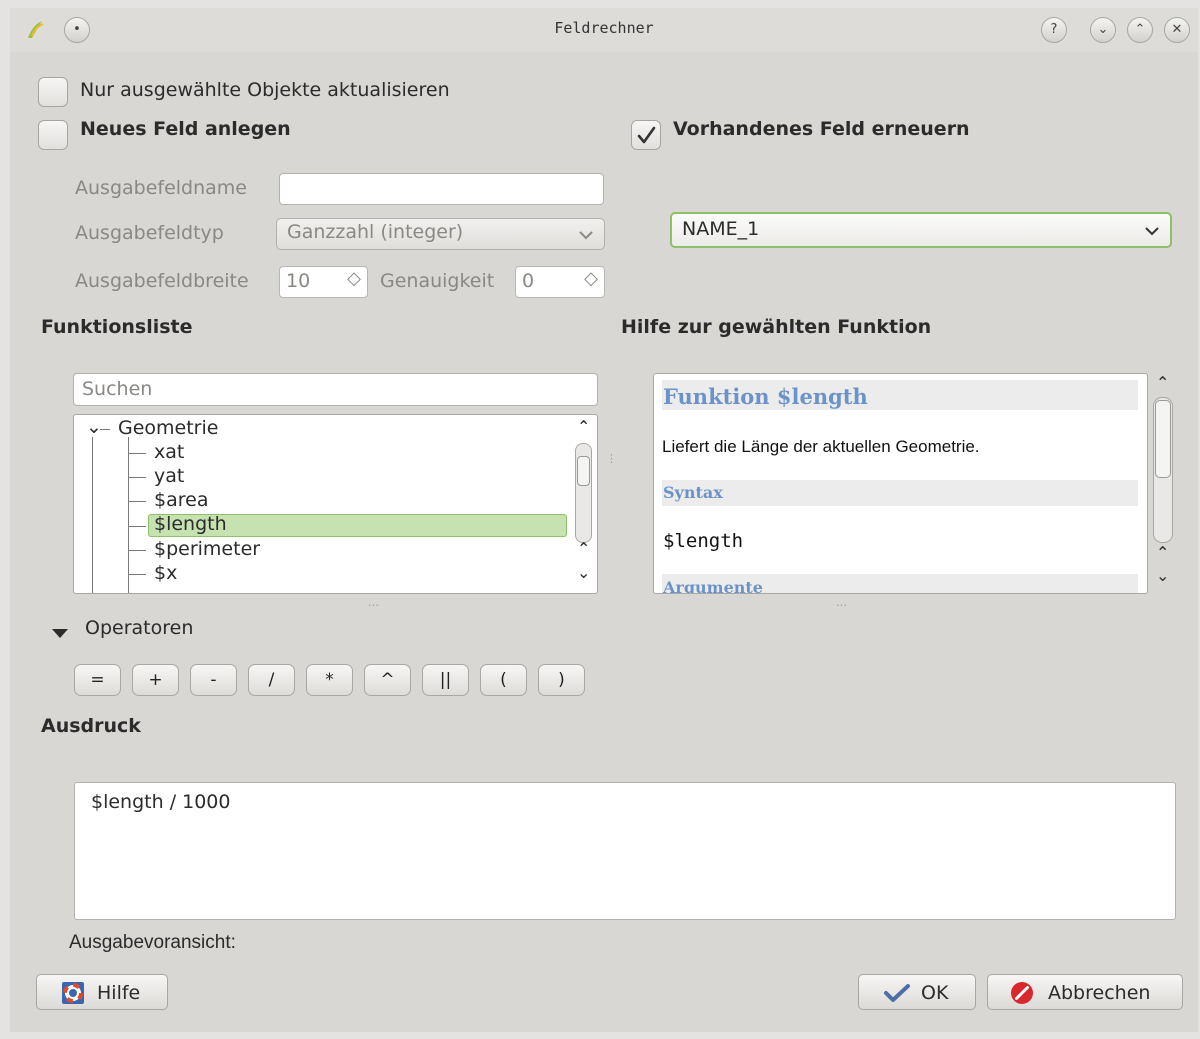  Describe the element at coordinates (935, 993) in the screenshot. I see `ok-button-label: OK` at that location.